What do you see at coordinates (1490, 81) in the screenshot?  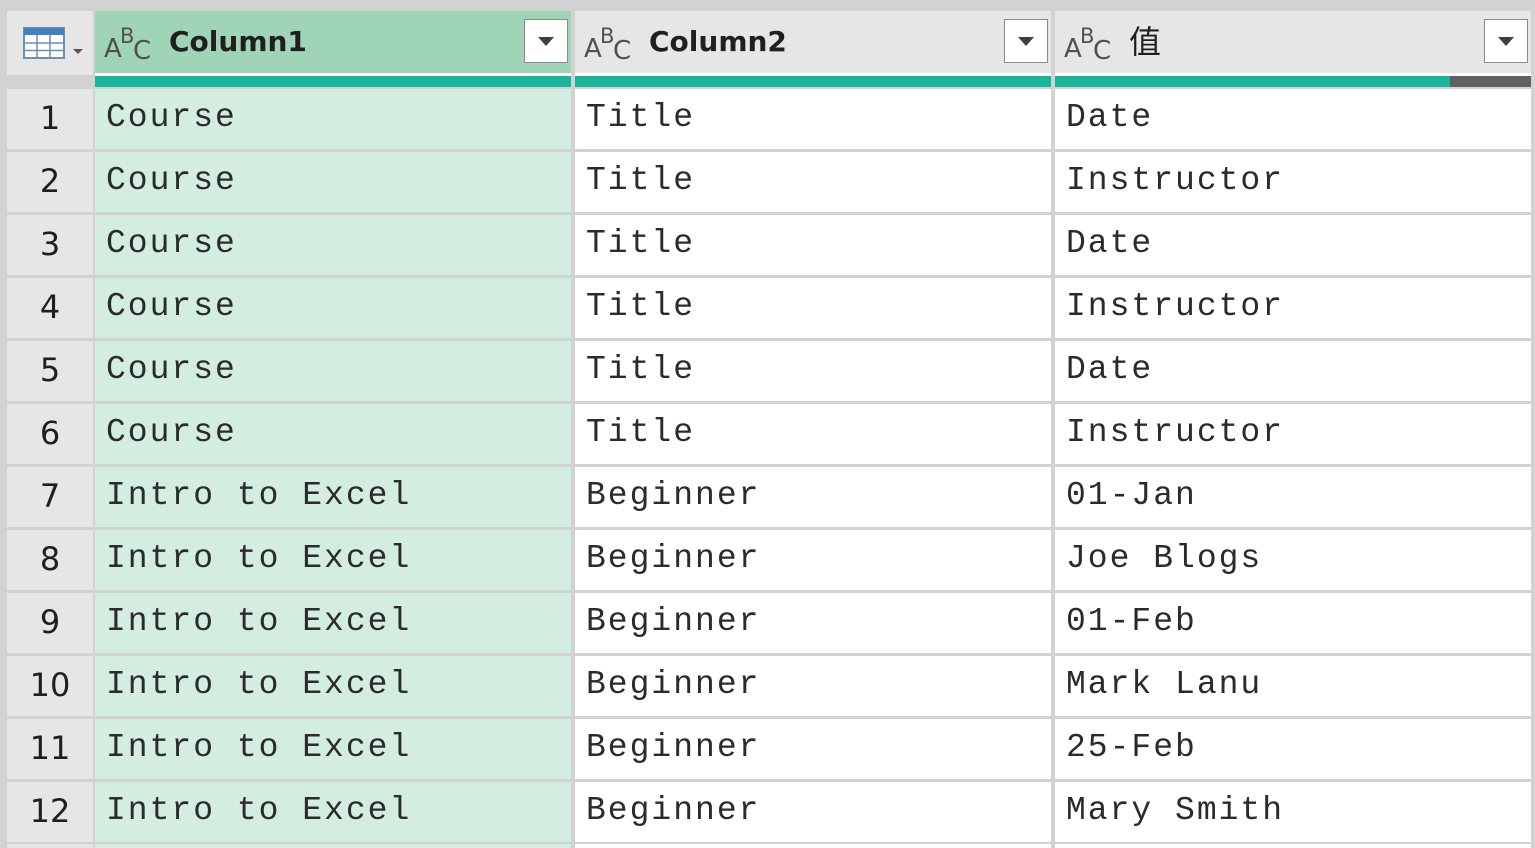 I see `quality-empty-segment` at bounding box center [1490, 81].